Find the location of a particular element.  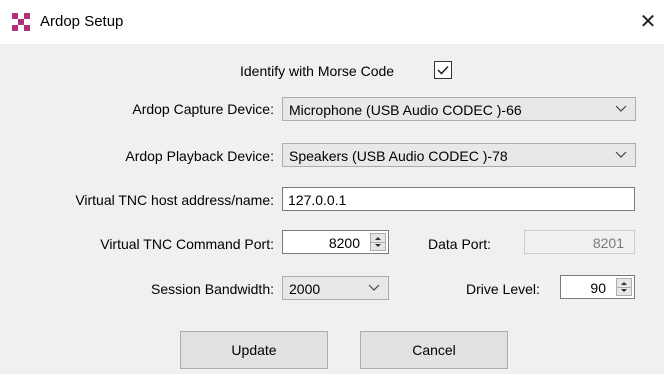

capture-device-label: Ardop Capture Device: is located at coordinates (203, 109).